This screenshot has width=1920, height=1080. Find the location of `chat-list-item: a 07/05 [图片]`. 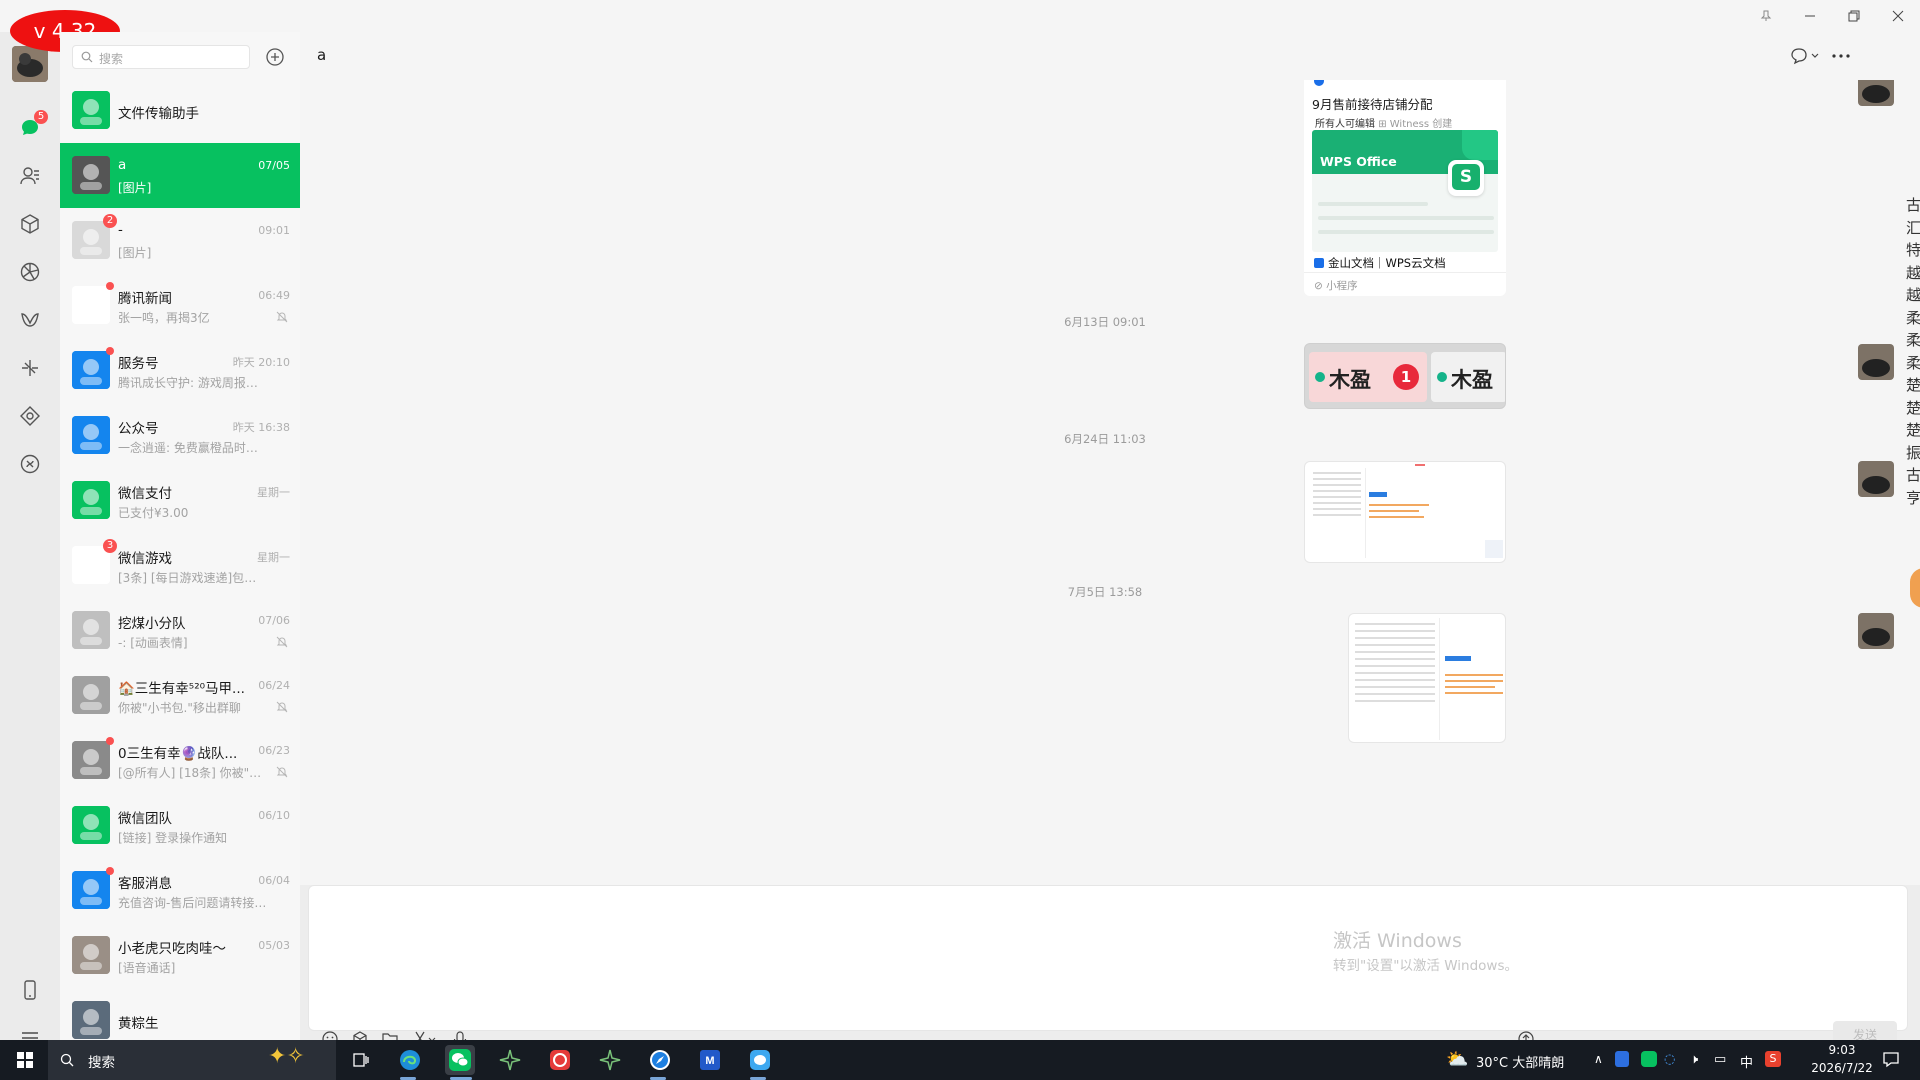

chat-list-item: a 07/05 [图片] is located at coordinates (180, 175).